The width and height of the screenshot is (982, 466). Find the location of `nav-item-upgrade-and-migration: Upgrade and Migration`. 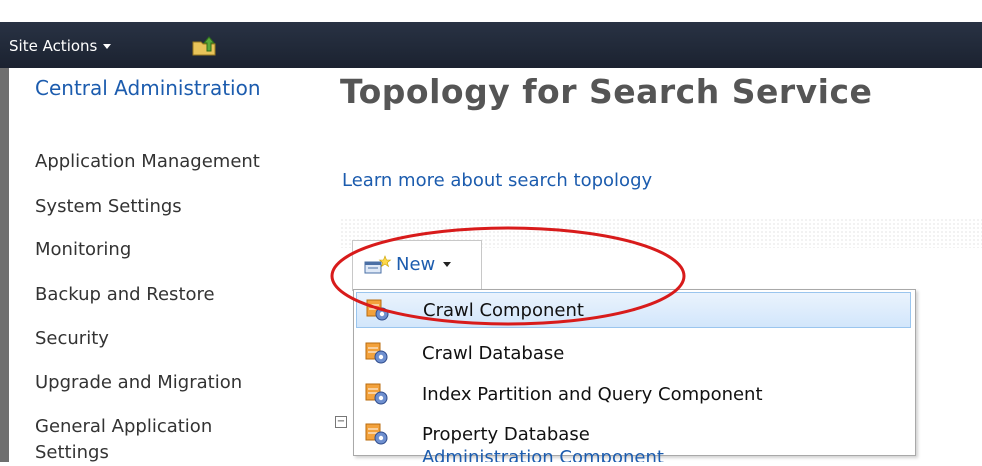

nav-item-upgrade-and-migration: Upgrade and Migration is located at coordinates (175, 383).